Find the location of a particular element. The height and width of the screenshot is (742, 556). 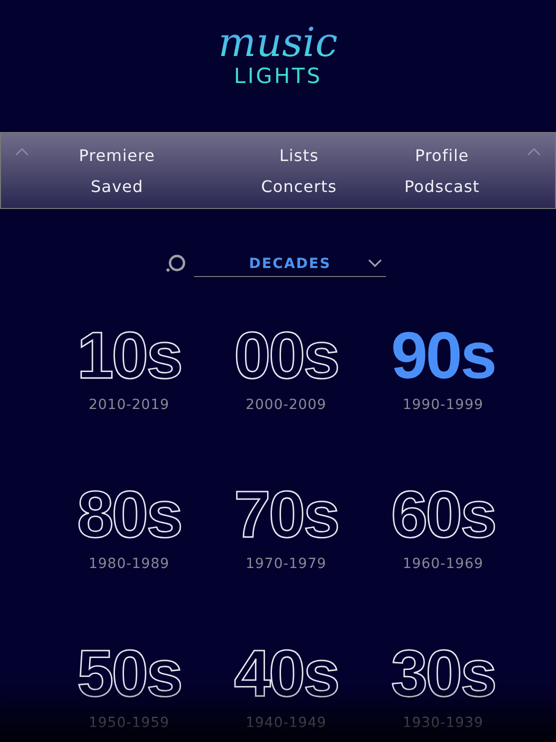

decade-range: 1960-1969 is located at coordinates (443, 564).